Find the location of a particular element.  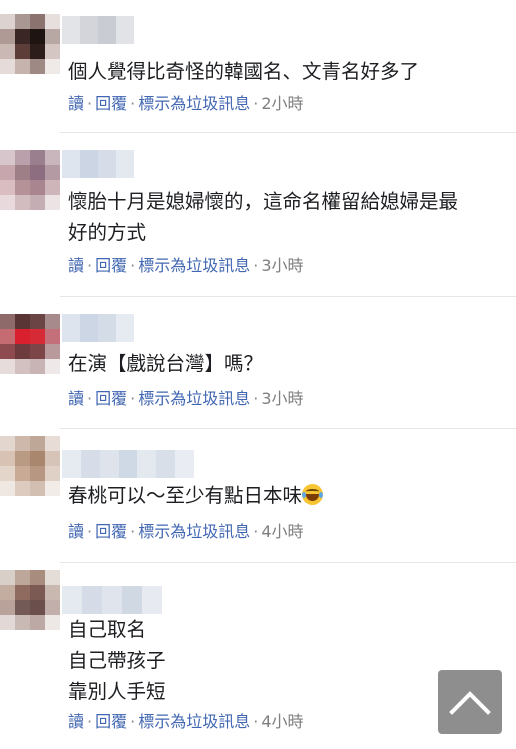

grinning-squinting-face-with-tears-emoji is located at coordinates (313, 494).